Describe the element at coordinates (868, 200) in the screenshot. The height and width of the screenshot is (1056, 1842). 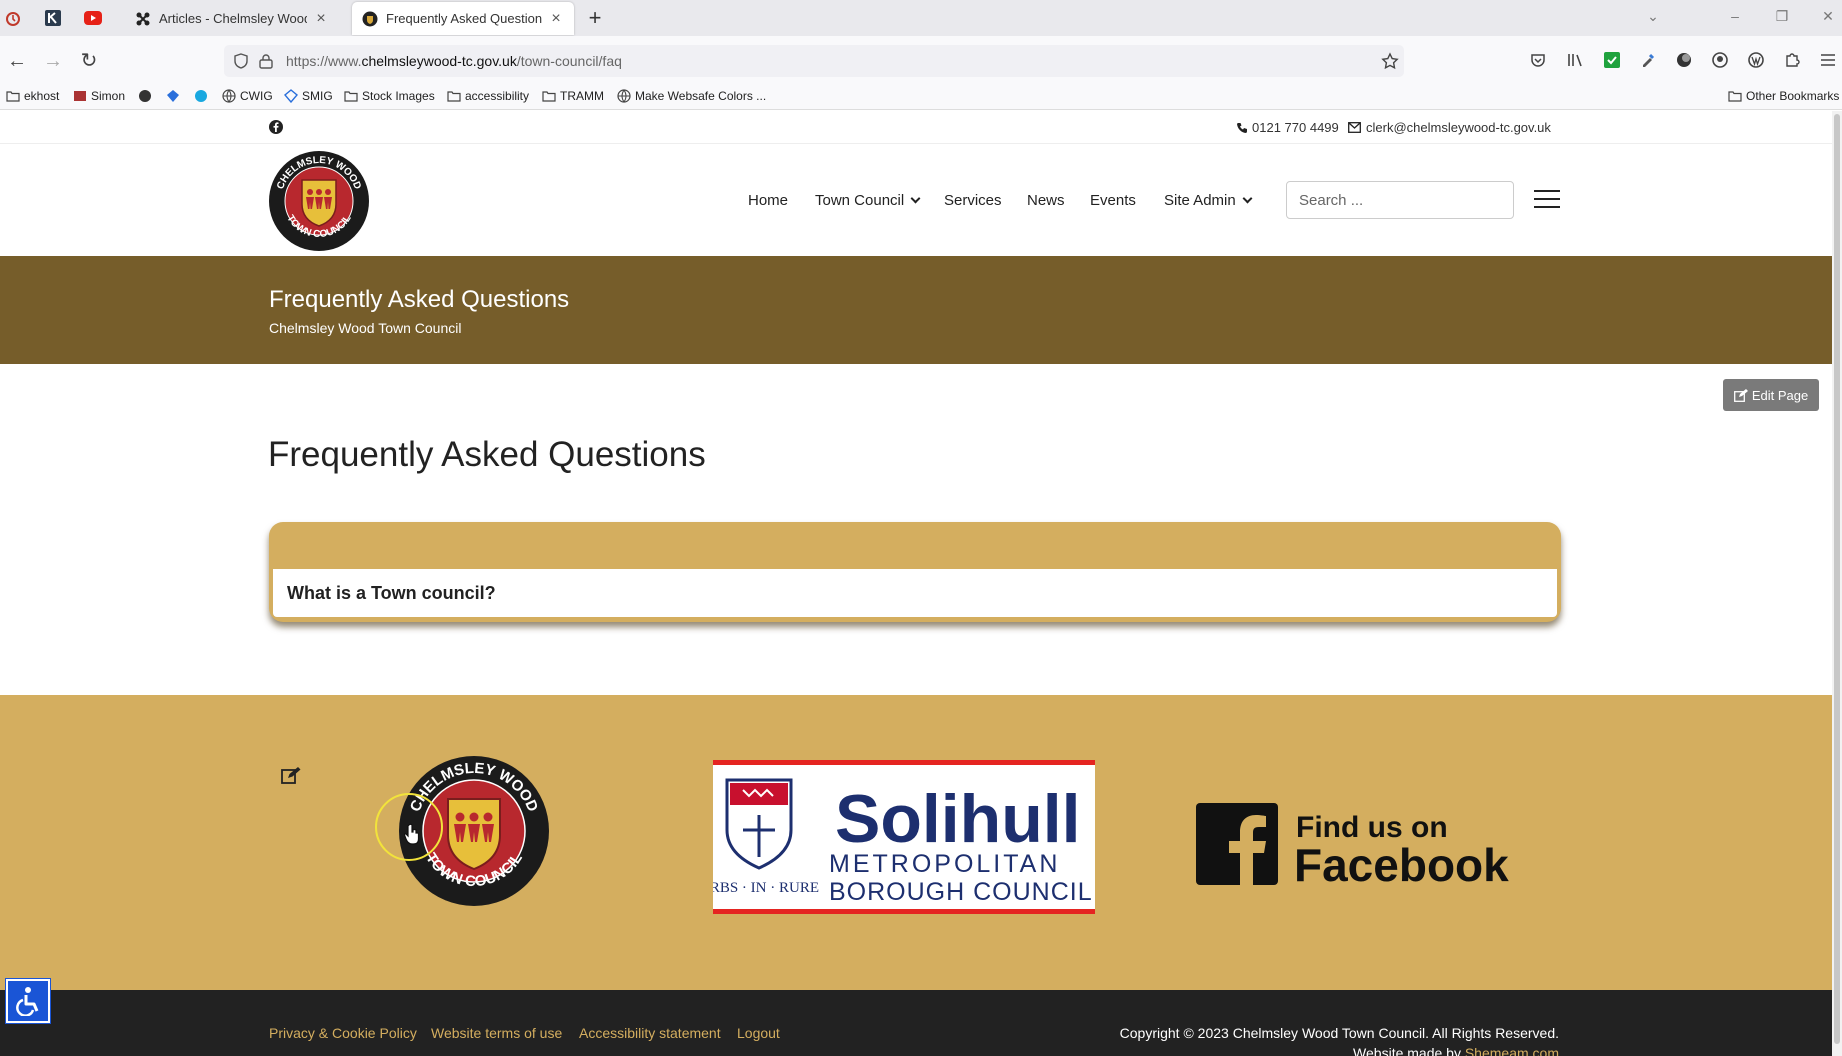
I see `nav-town-council: Town Council` at that location.